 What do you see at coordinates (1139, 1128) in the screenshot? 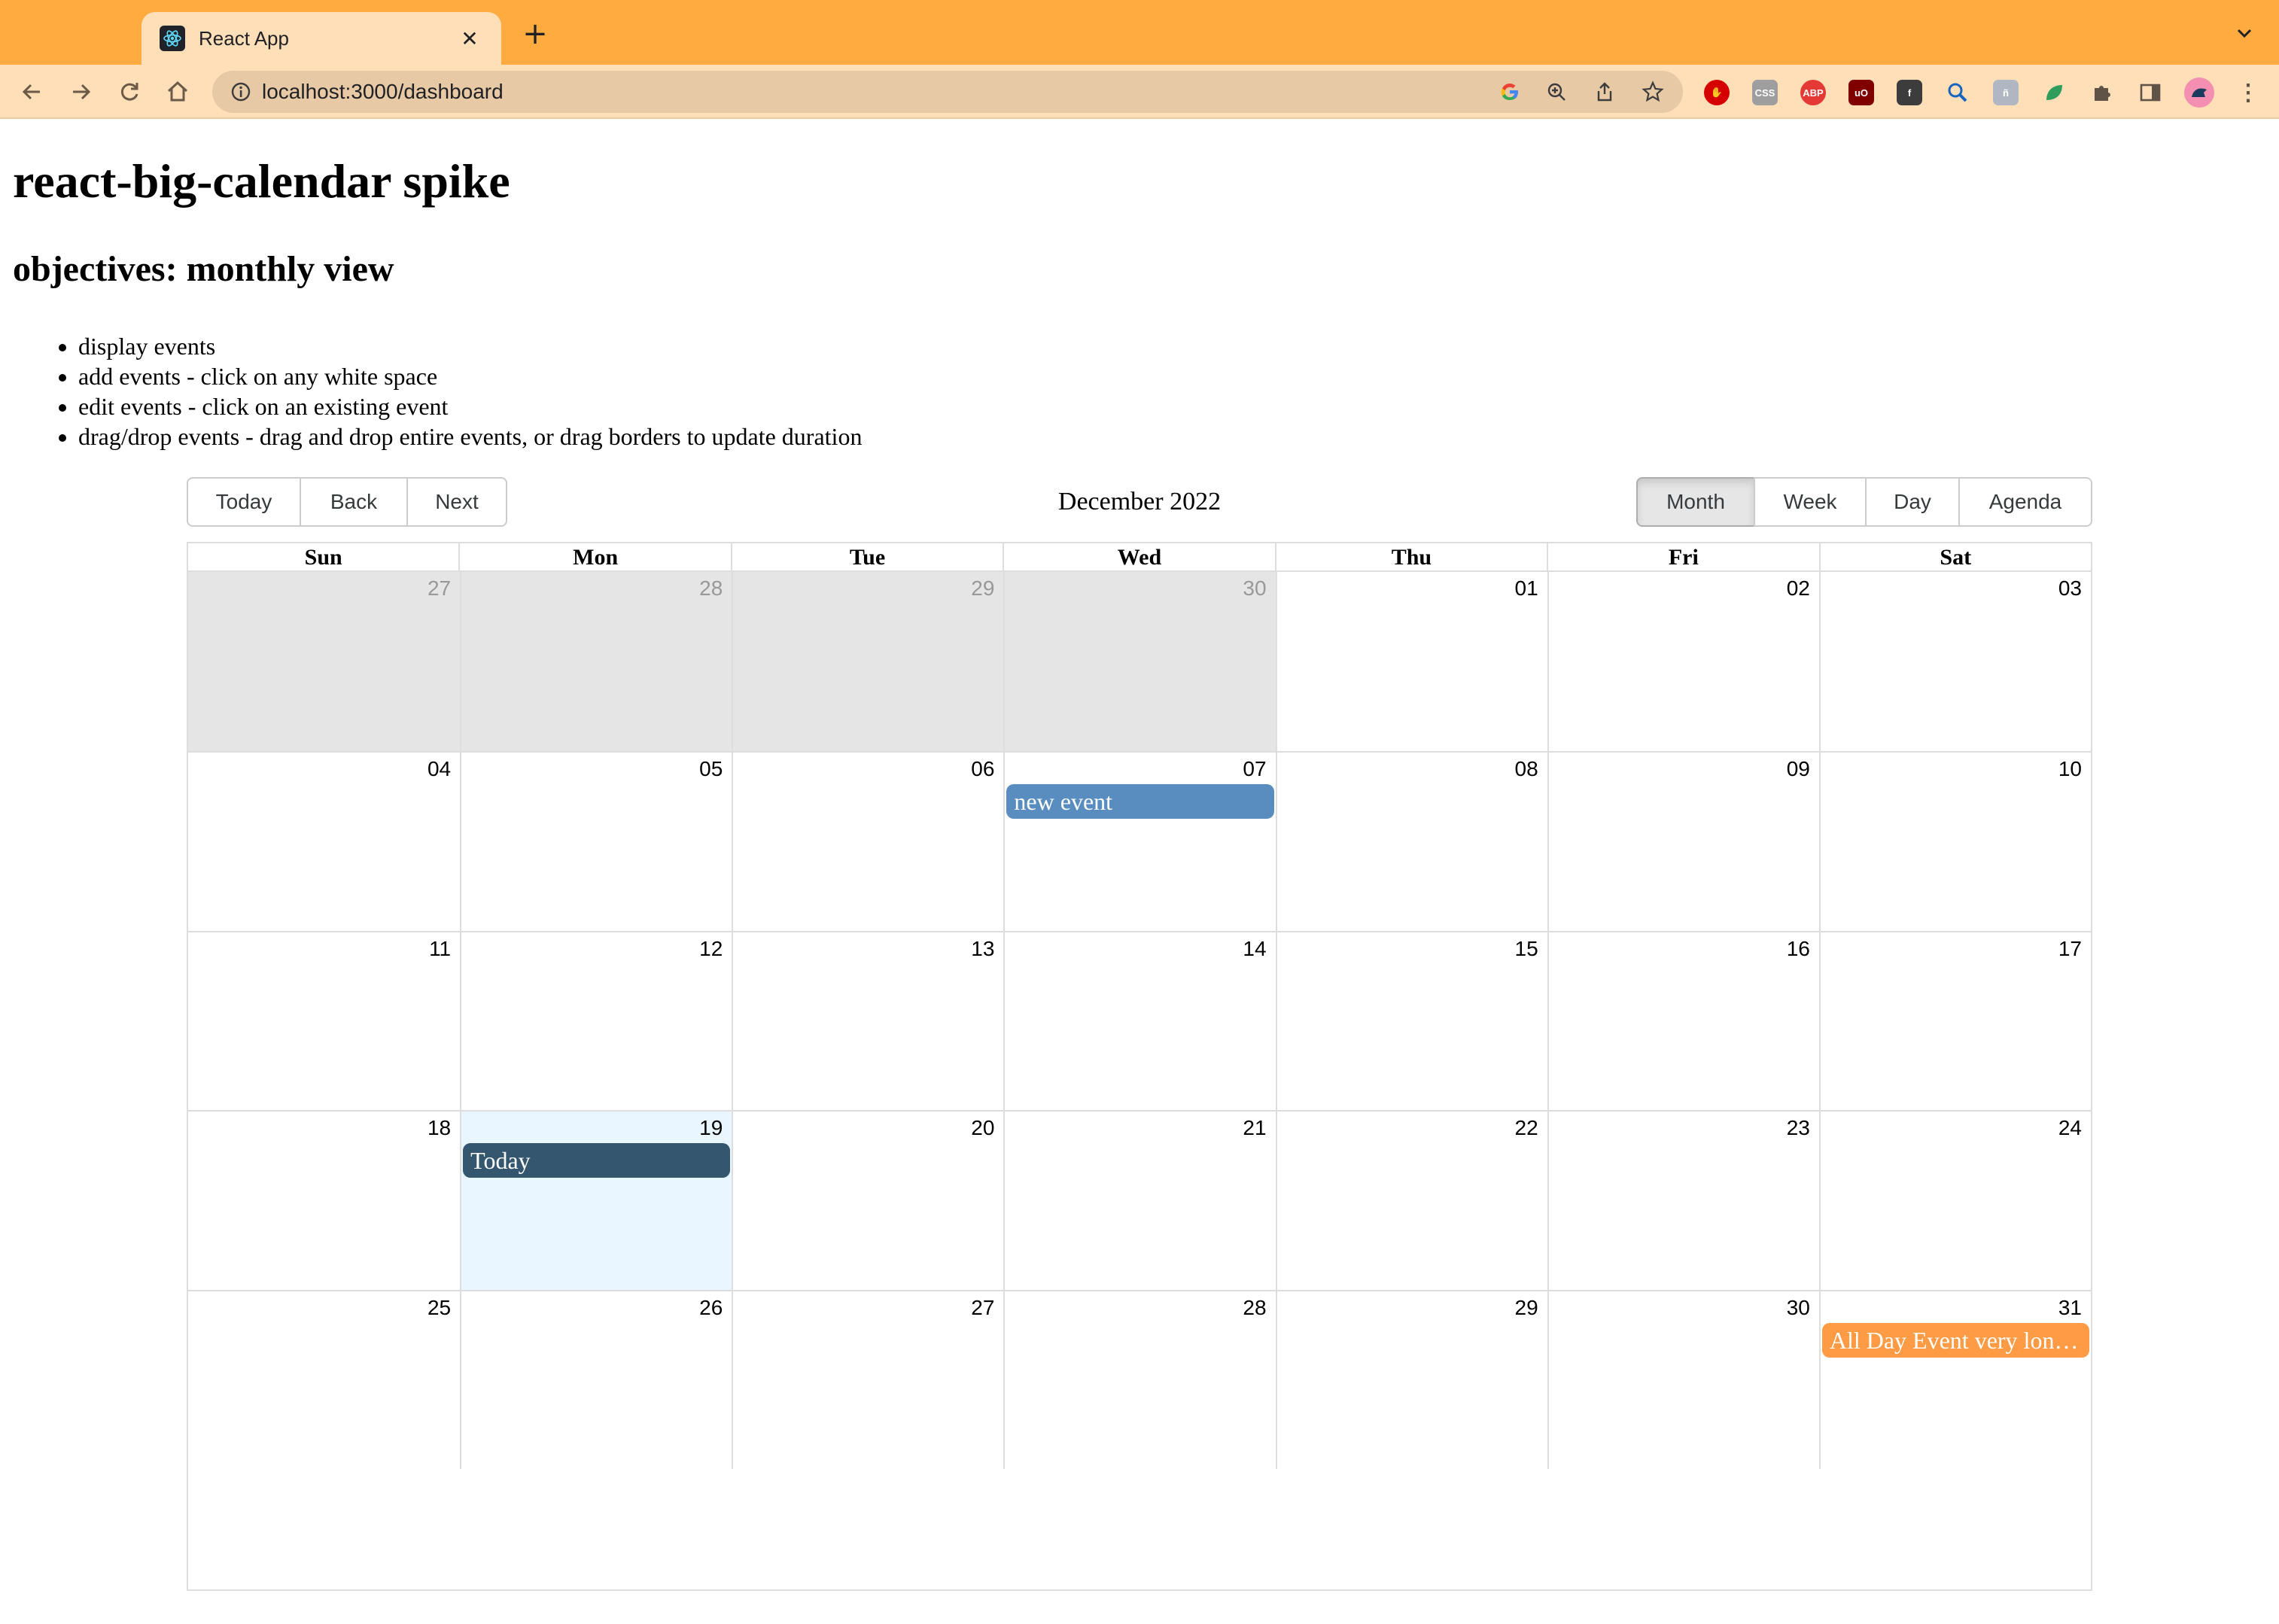
I see `date-number: 21` at bounding box center [1139, 1128].